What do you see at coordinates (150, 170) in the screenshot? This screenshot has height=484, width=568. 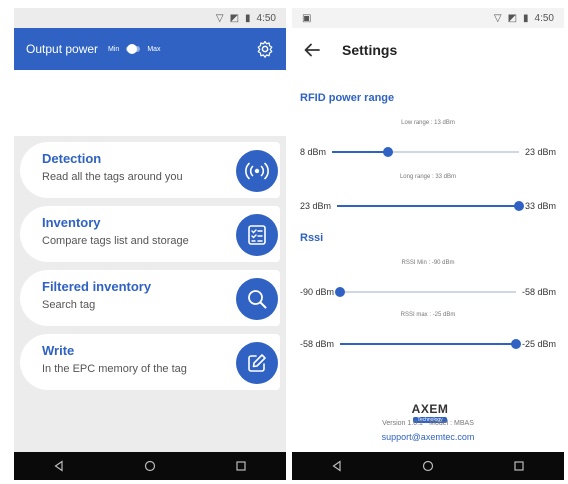 I see `menu-item-detection: Detection Read all the tags around you` at bounding box center [150, 170].